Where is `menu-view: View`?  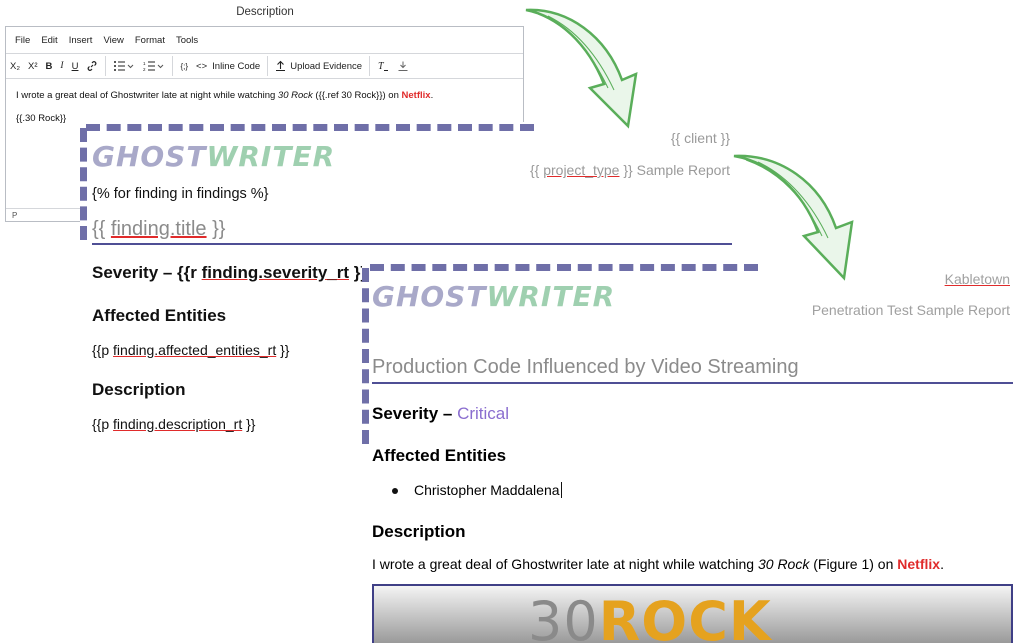
menu-view: View is located at coordinates (113, 40).